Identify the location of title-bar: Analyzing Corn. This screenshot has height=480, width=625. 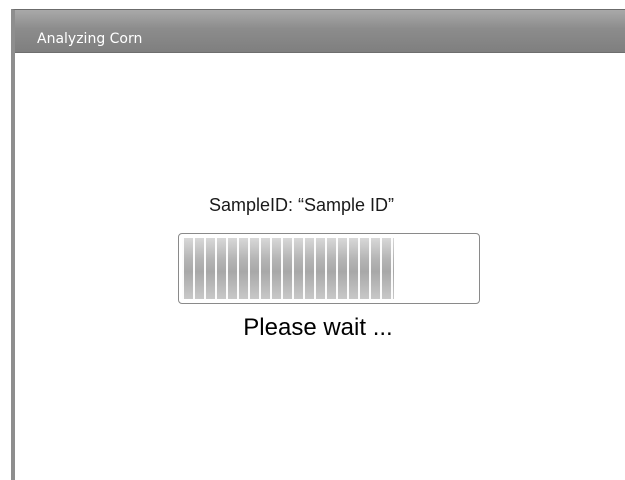
(320, 31).